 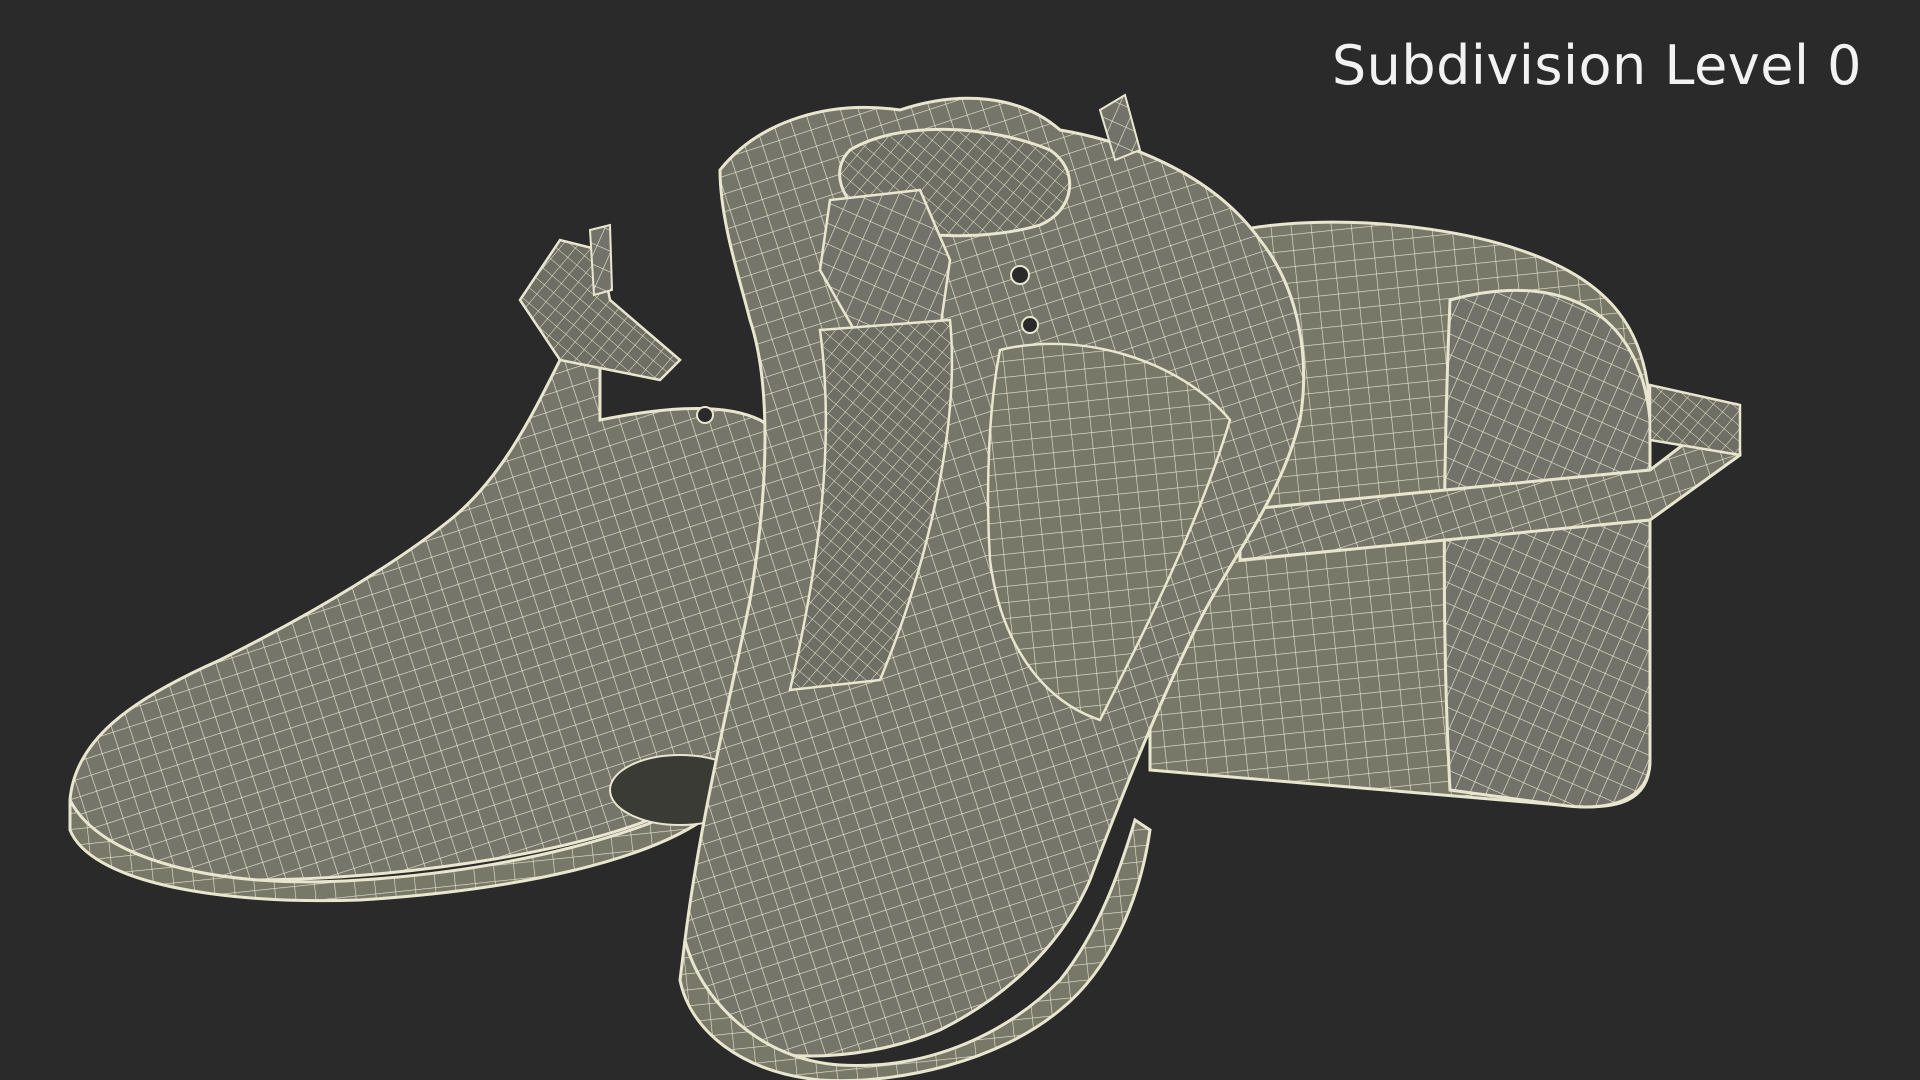 I want to click on shoe-box-lid-tab, so click(x=1695, y=420).